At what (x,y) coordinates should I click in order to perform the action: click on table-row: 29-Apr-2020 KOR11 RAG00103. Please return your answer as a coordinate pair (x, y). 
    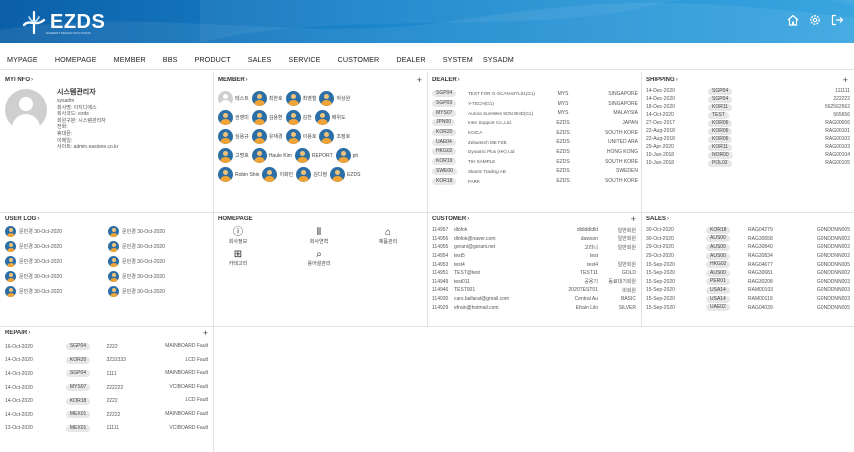
    Looking at the image, I should click on (748, 147).